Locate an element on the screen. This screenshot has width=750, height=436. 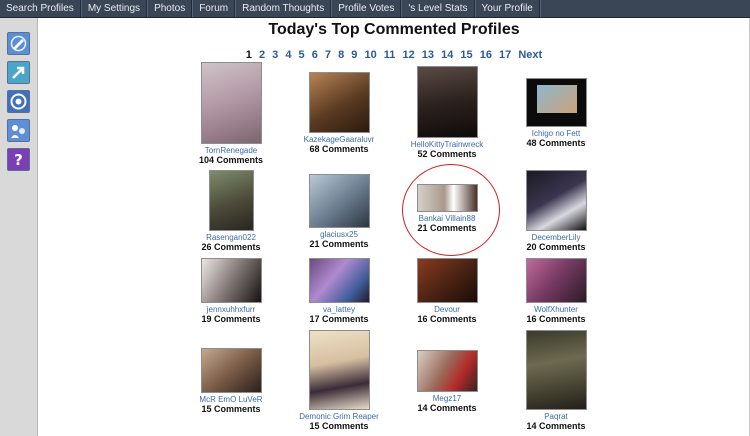
profile-name-link: Megz17 is located at coordinates (447, 398).